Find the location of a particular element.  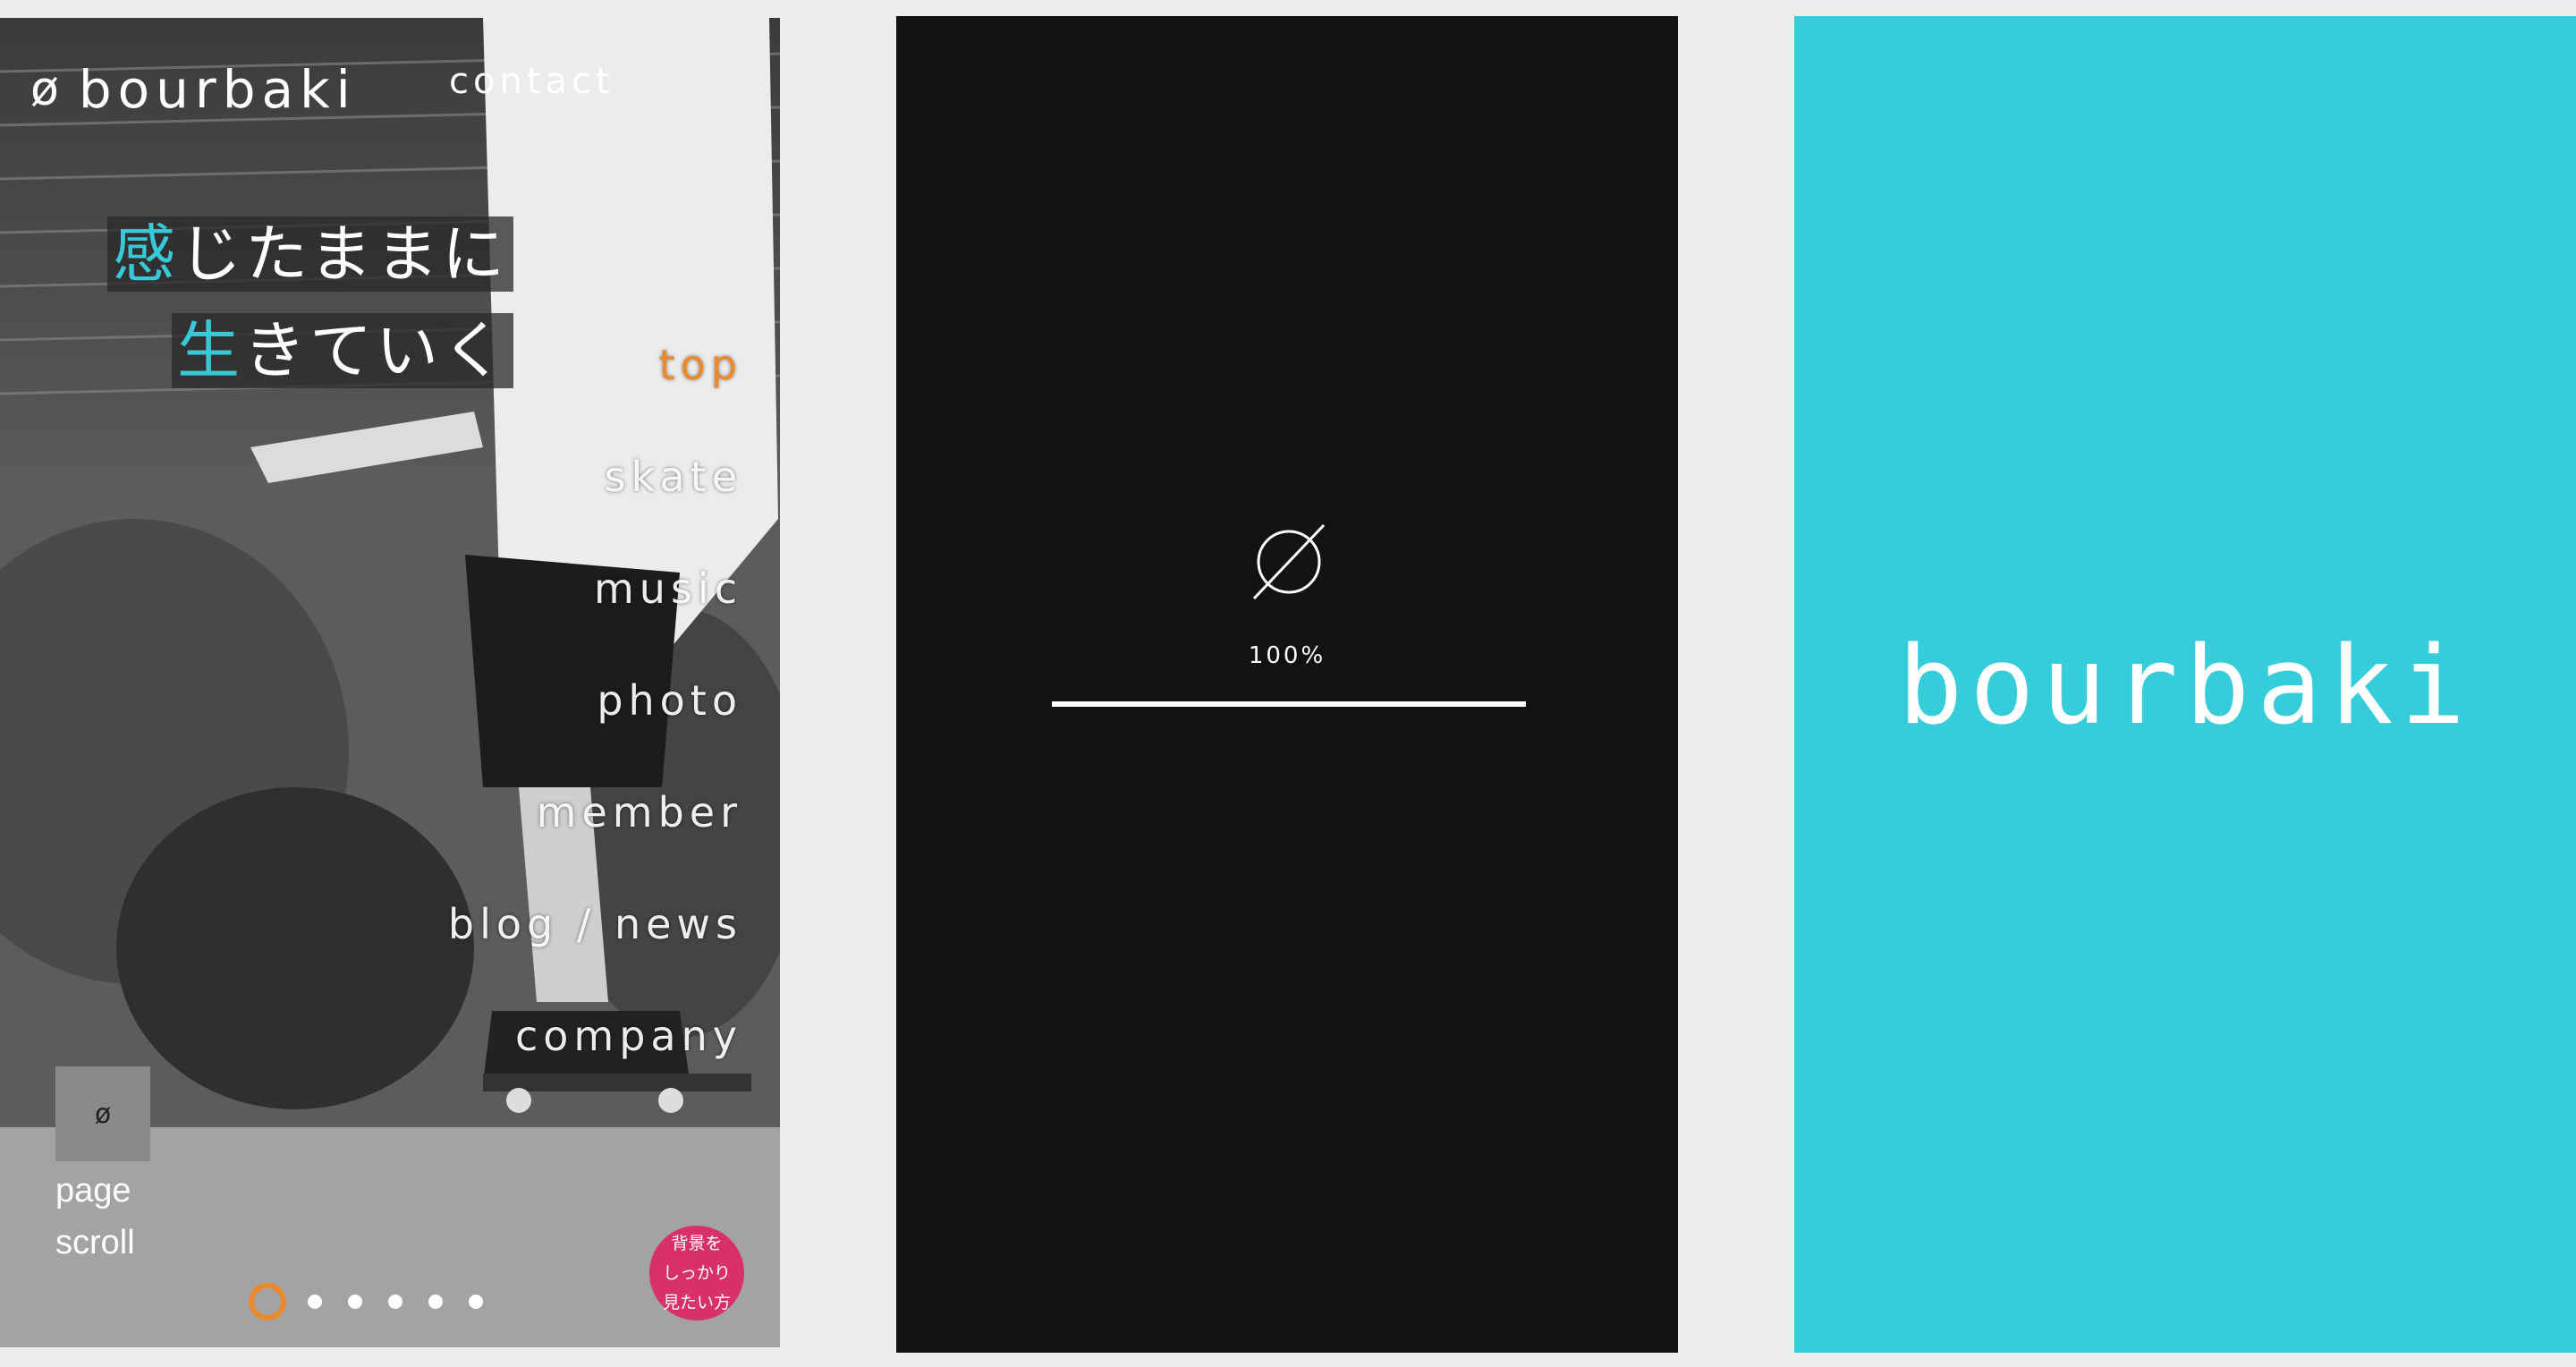

catchphrase-accent-1: 感 is located at coordinates (146, 254).